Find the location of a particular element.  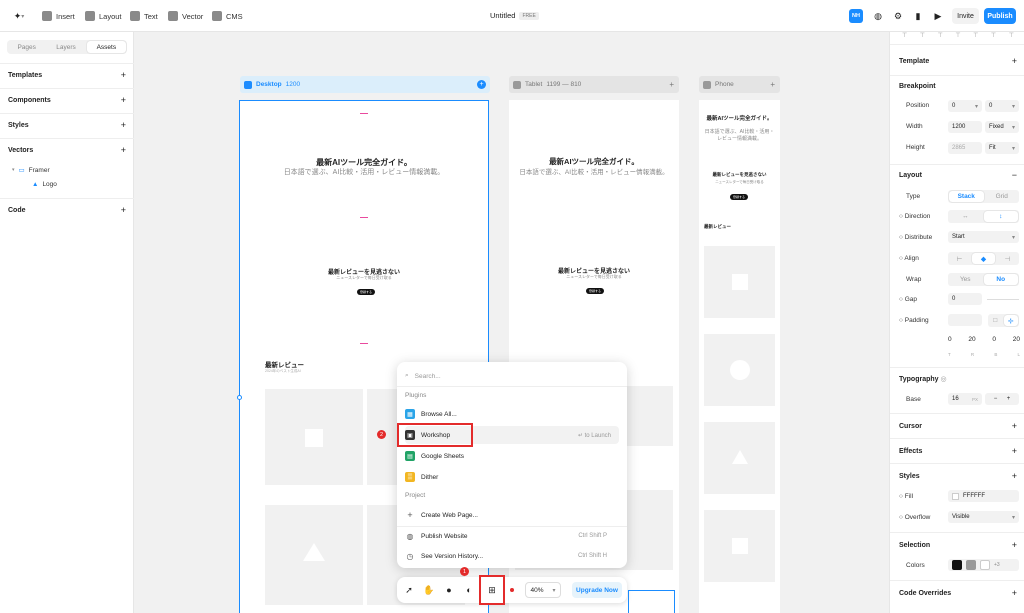

position-y-field: 0 ▾ is located at coordinates (1002, 106).